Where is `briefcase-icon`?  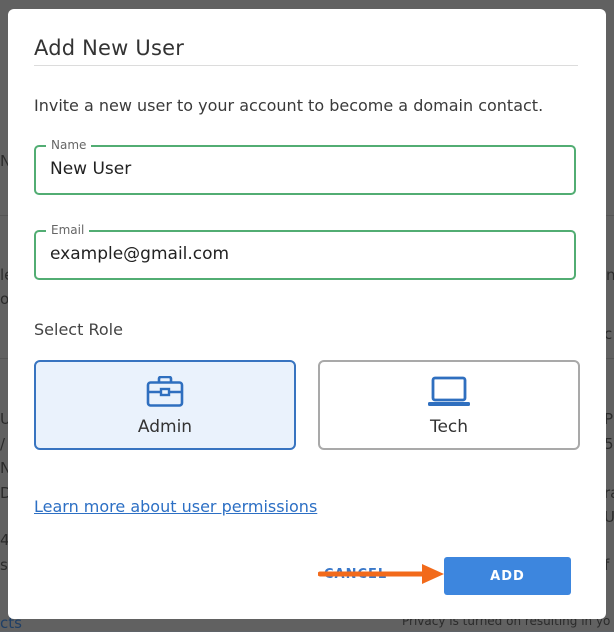
briefcase-icon is located at coordinates (165, 393).